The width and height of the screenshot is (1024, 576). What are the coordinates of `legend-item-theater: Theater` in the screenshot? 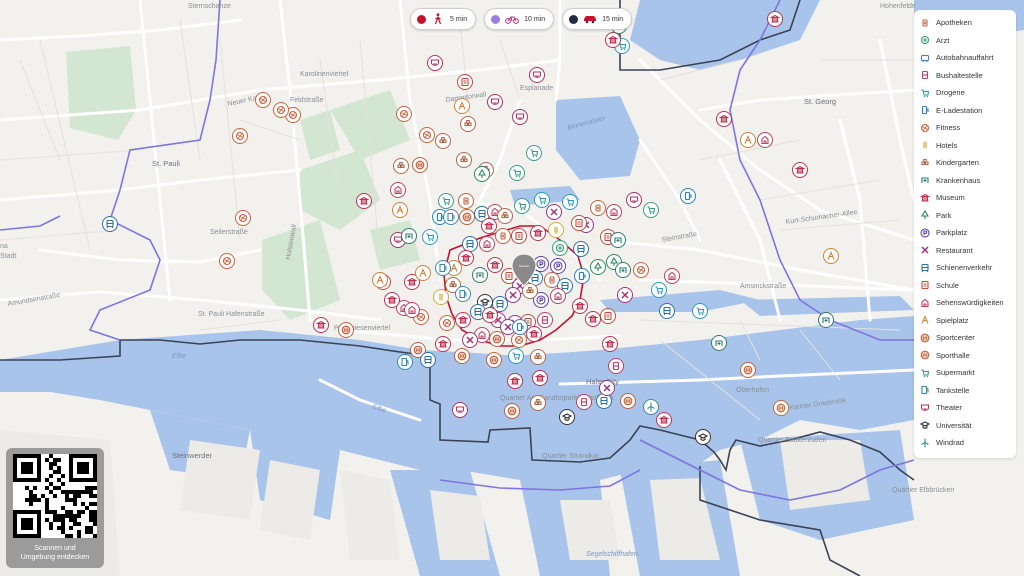 It's located at (965, 408).